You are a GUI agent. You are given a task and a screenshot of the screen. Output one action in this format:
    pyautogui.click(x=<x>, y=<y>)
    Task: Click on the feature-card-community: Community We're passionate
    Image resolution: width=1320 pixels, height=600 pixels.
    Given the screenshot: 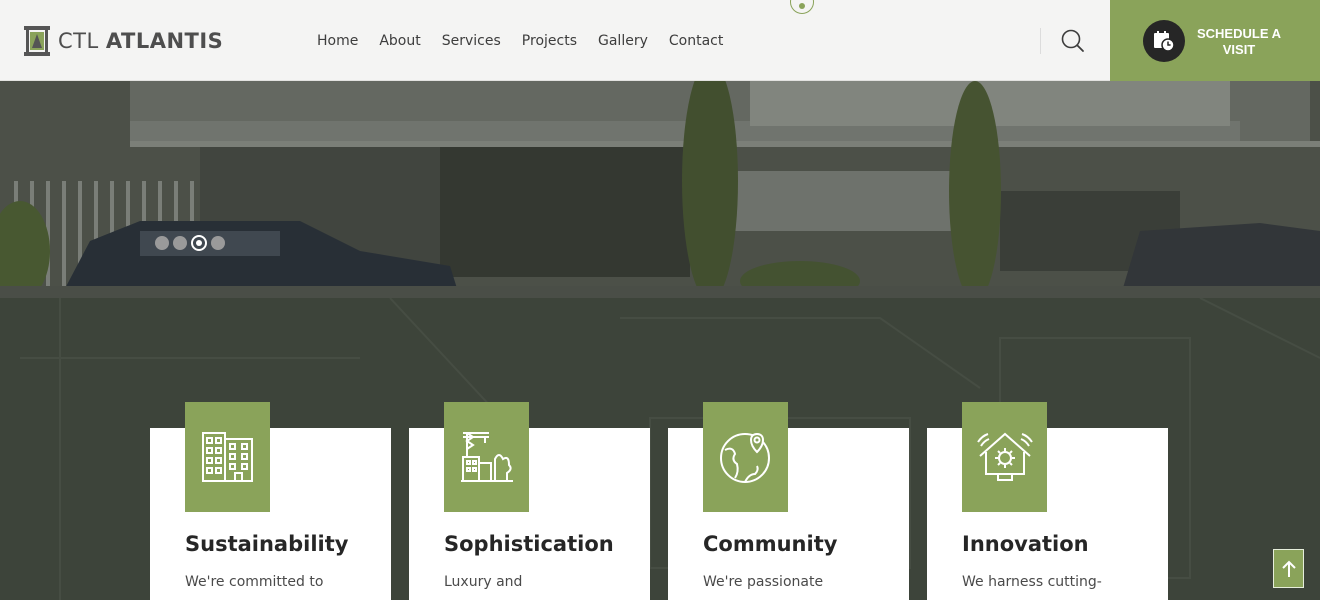 What is the action you would take?
    pyautogui.click(x=788, y=501)
    